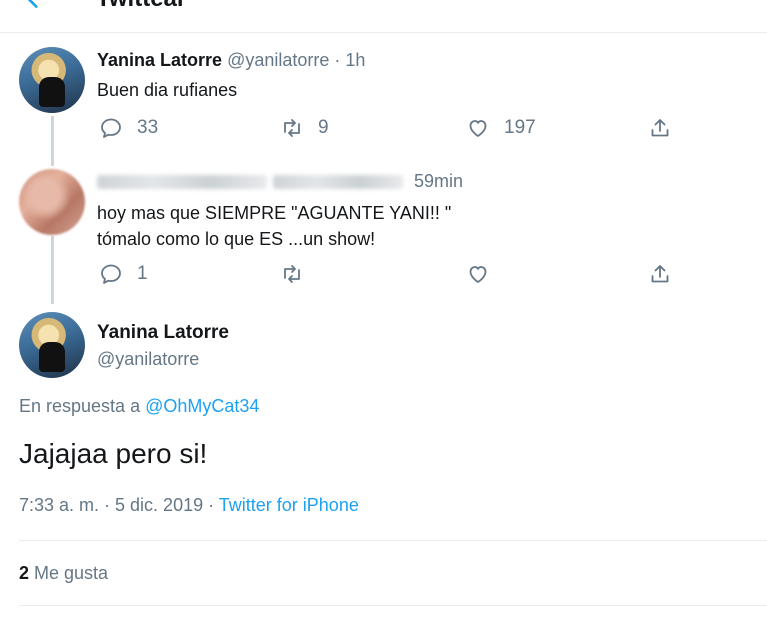 This screenshot has height=627, width=767. What do you see at coordinates (69, 573) in the screenshot?
I see `likes-label: Me gusta` at bounding box center [69, 573].